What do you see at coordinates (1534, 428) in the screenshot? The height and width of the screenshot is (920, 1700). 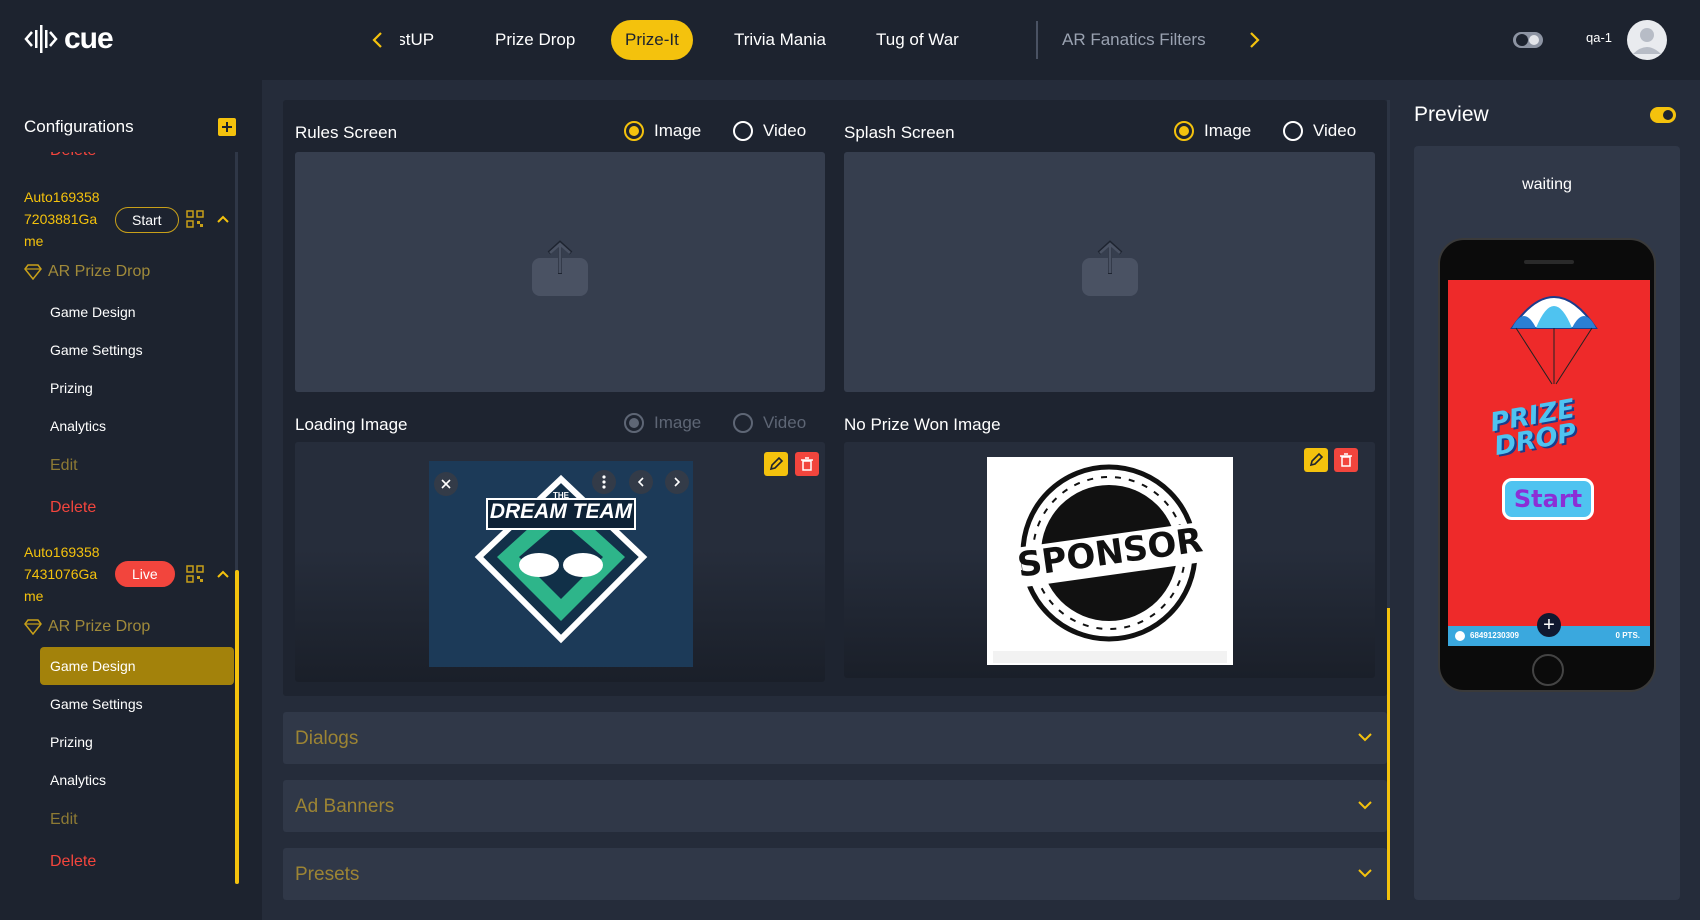 I see `prize-drop-logo: PRIZE DROP` at bounding box center [1534, 428].